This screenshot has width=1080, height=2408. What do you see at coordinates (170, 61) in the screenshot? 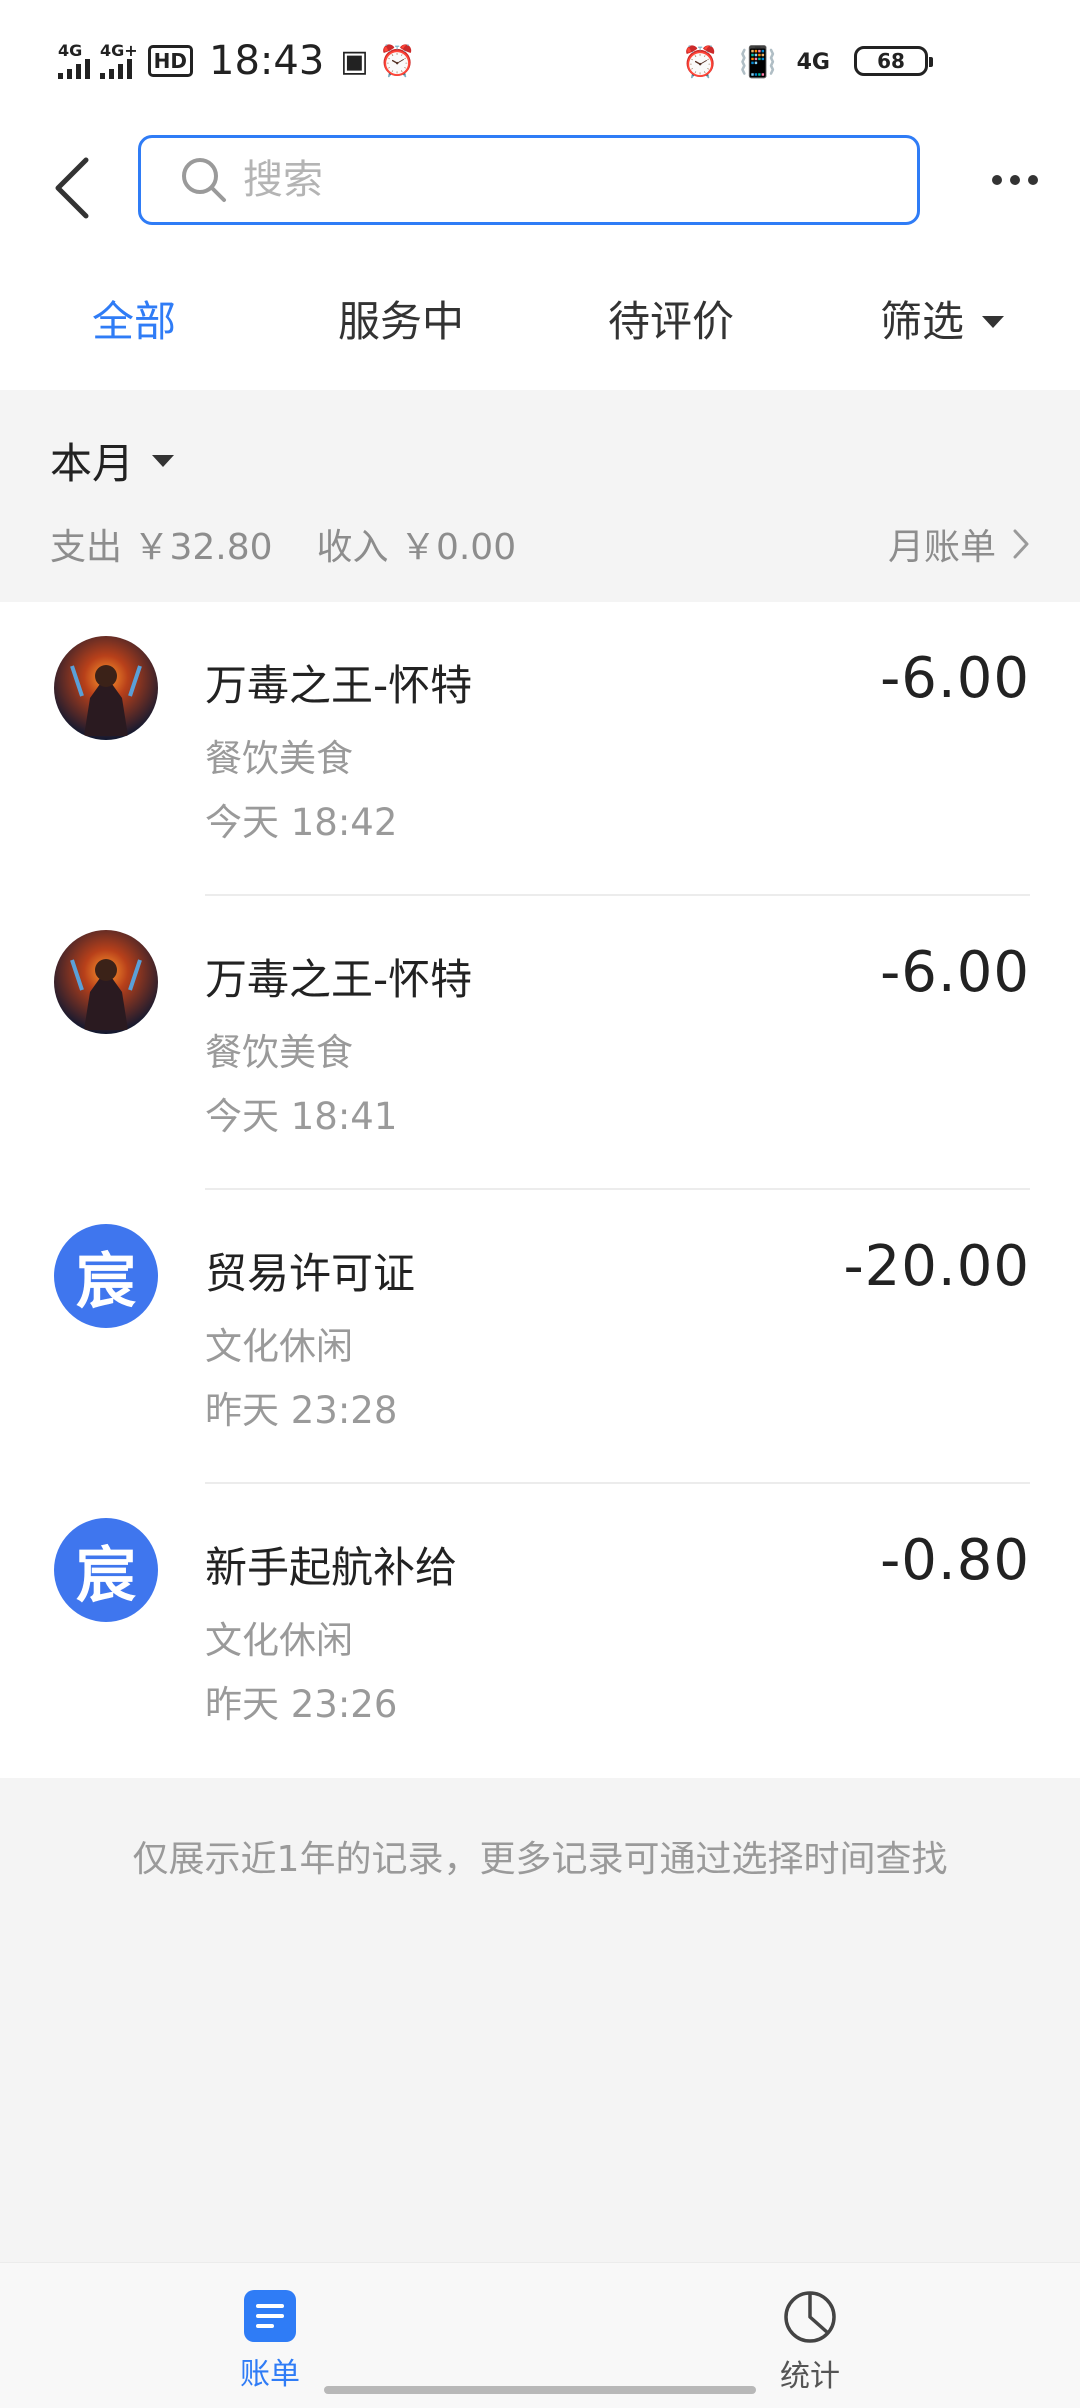
I see `hd-voice-badge: HD` at bounding box center [170, 61].